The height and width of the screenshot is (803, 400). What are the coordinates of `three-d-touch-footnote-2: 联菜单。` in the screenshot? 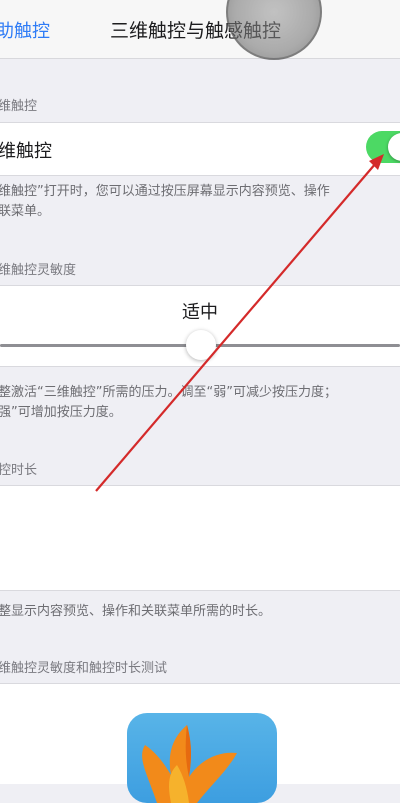 It's located at (25, 211).